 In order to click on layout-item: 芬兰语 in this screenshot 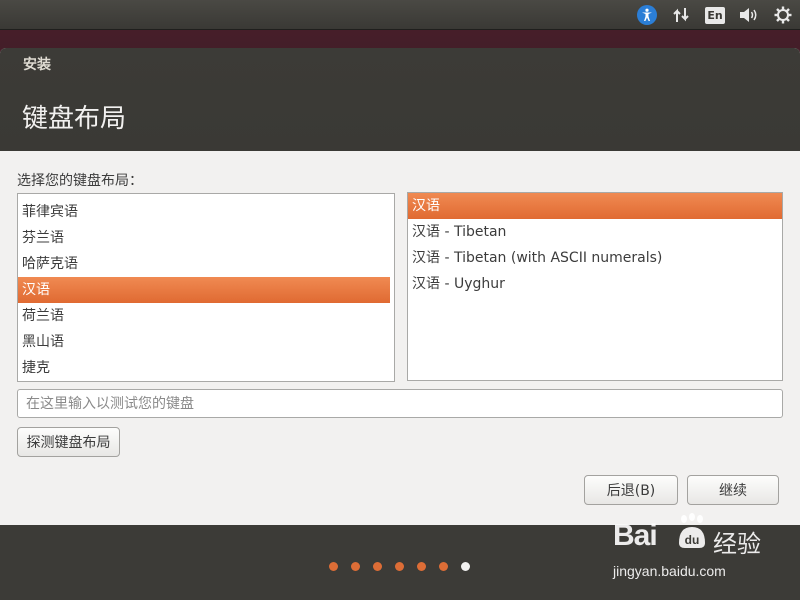, I will do `click(206, 238)`.